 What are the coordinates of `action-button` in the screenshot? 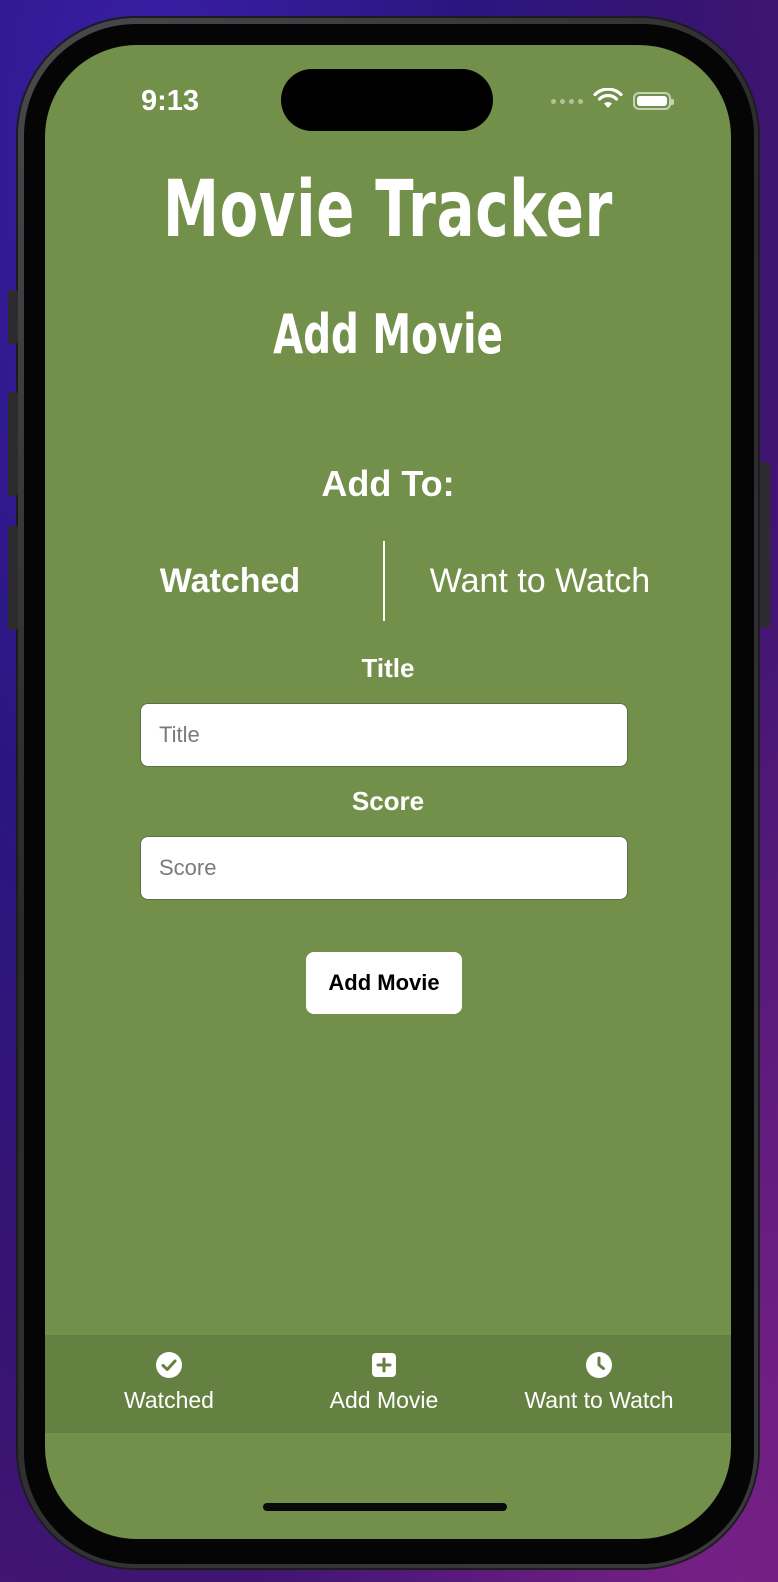 It's located at (13, 317).